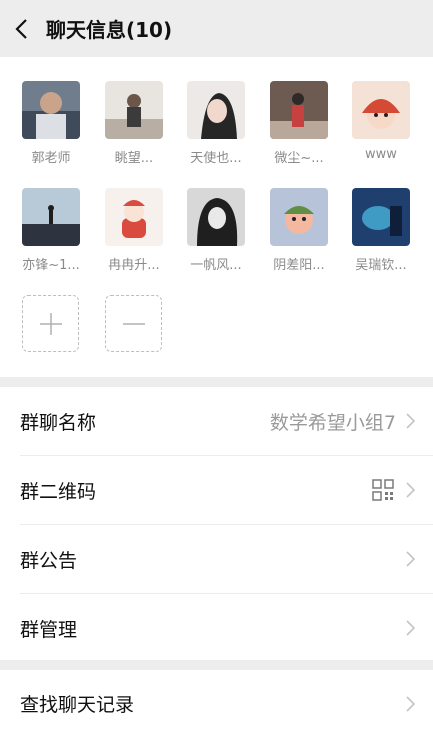 This screenshot has width=433, height=737. Describe the element at coordinates (226, 559) in the screenshot. I see `group-notice-row: 群公告` at that location.